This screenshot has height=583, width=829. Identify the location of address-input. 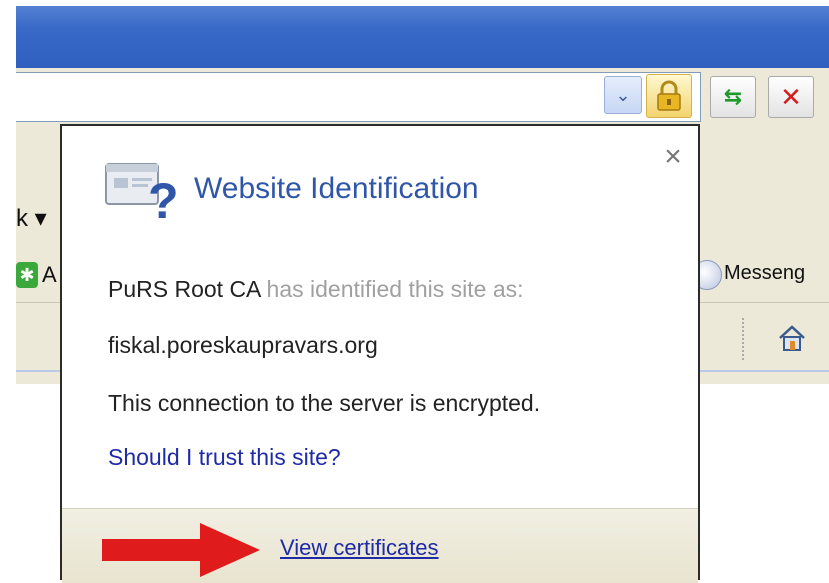
(358, 97).